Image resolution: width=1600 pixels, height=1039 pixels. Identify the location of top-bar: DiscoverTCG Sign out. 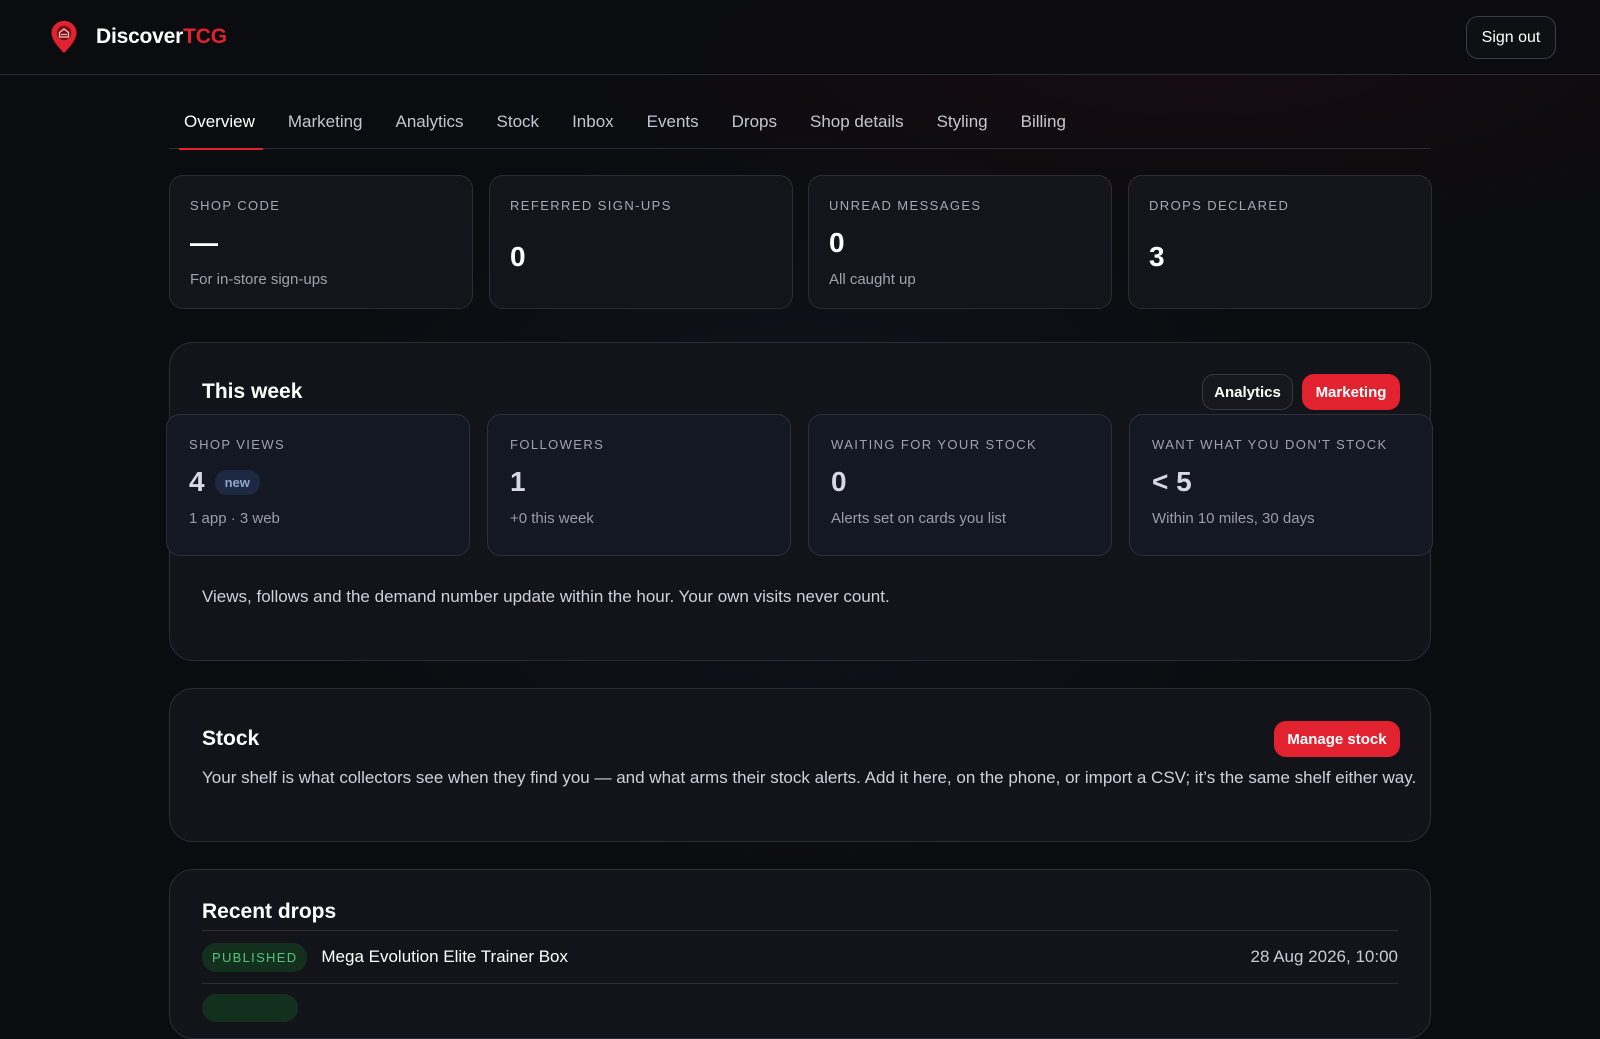
(800, 37).